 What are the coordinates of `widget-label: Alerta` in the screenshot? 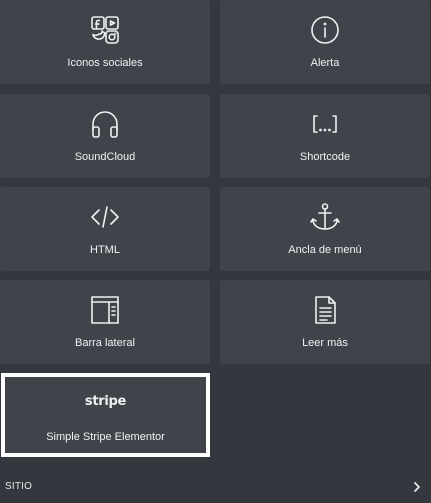 It's located at (325, 63).